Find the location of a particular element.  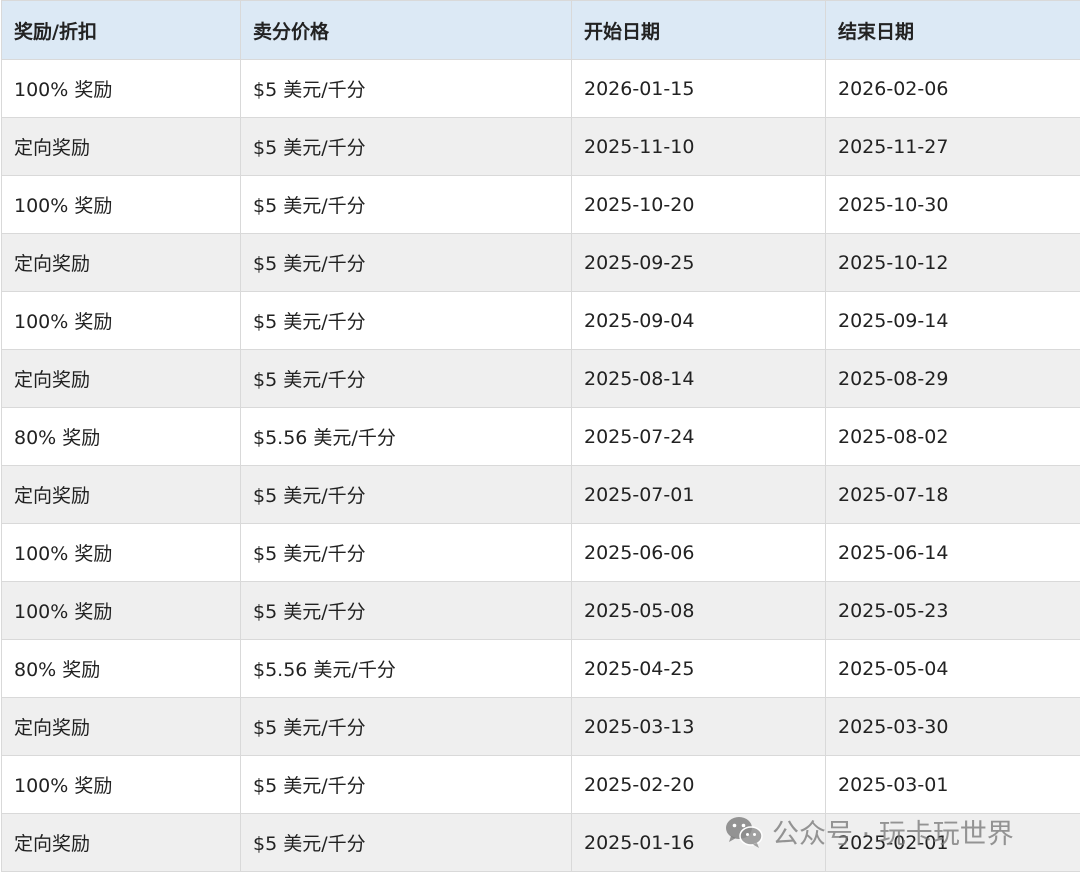

cell-end-date: 2025-10-12 is located at coordinates (952, 262).